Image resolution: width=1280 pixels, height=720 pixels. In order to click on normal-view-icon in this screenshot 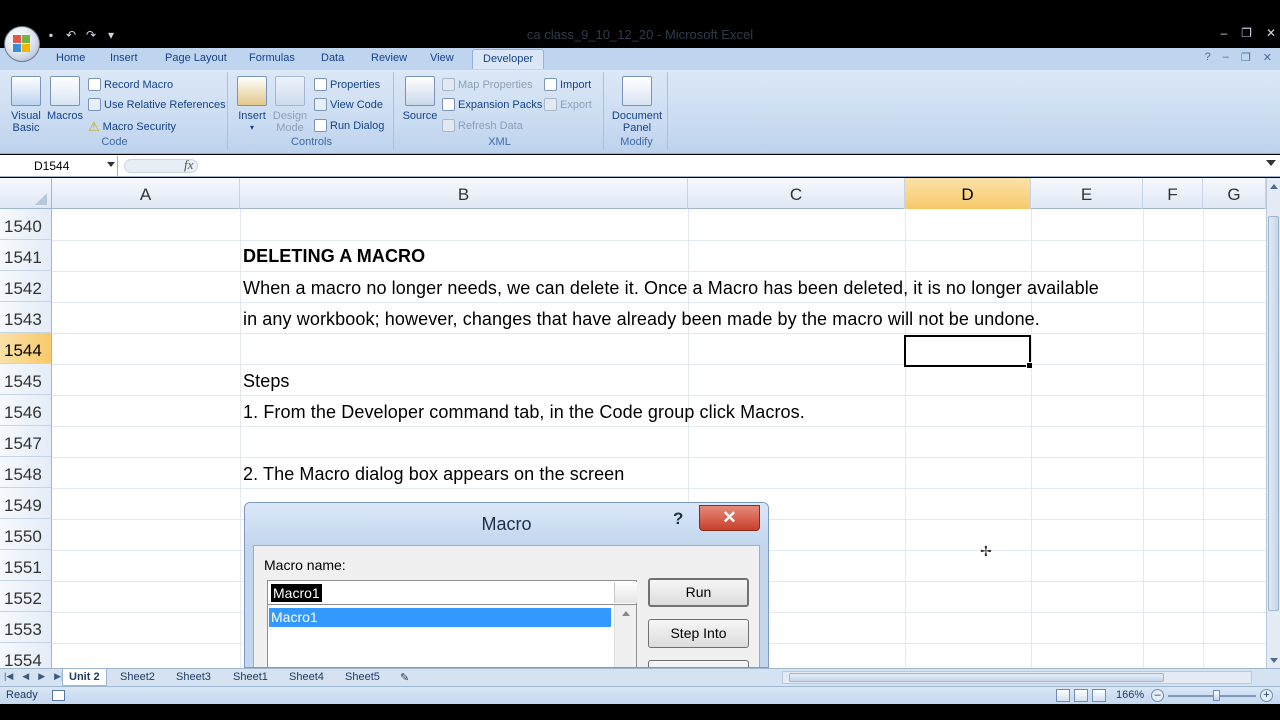, I will do `click(1063, 695)`.